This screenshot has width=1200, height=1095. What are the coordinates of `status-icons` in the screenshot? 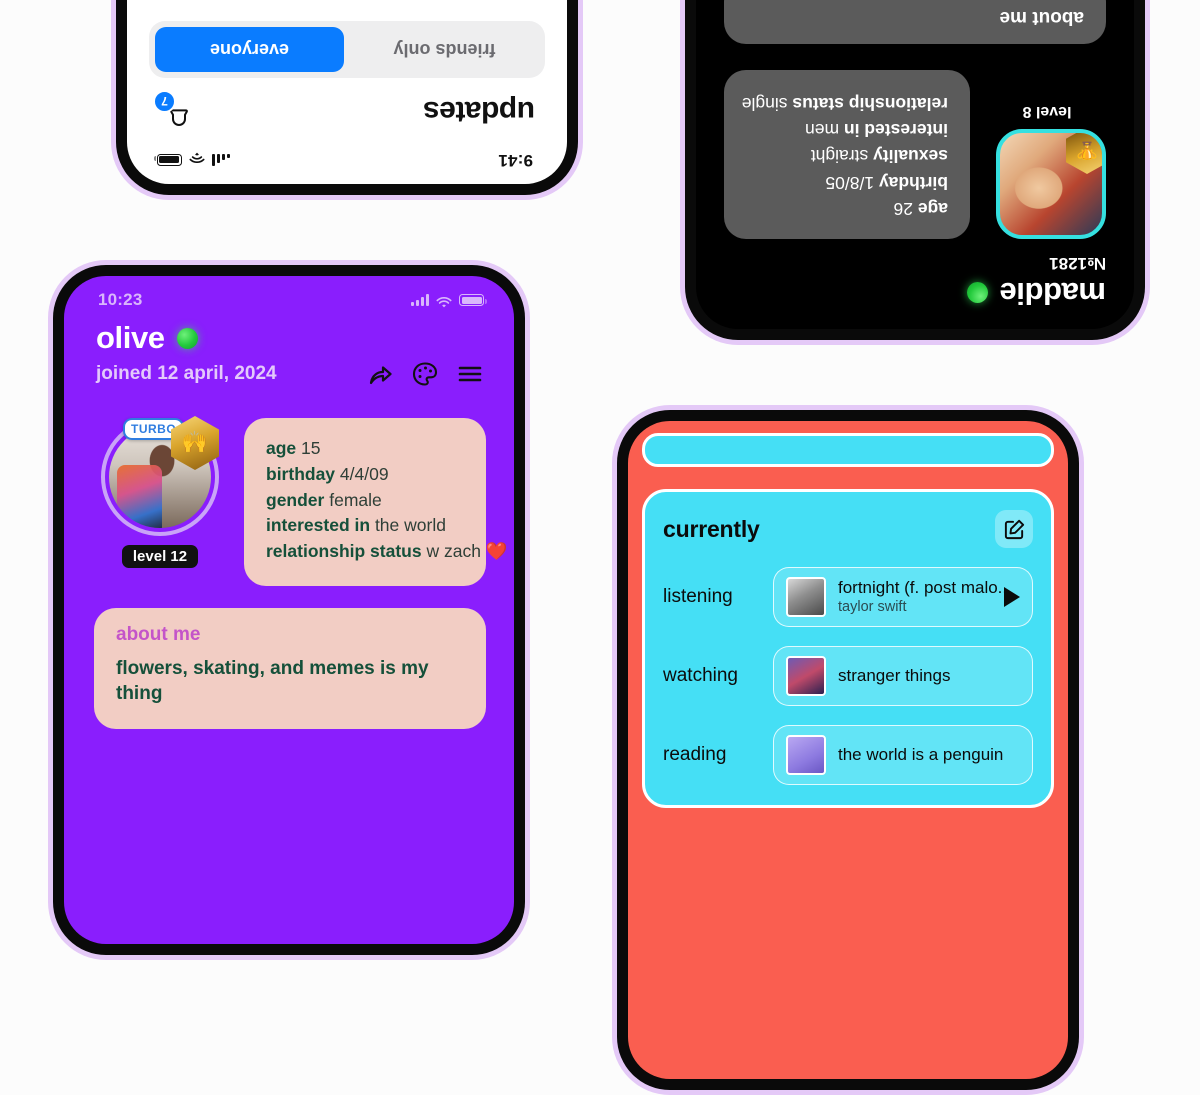 It's located at (193, 159).